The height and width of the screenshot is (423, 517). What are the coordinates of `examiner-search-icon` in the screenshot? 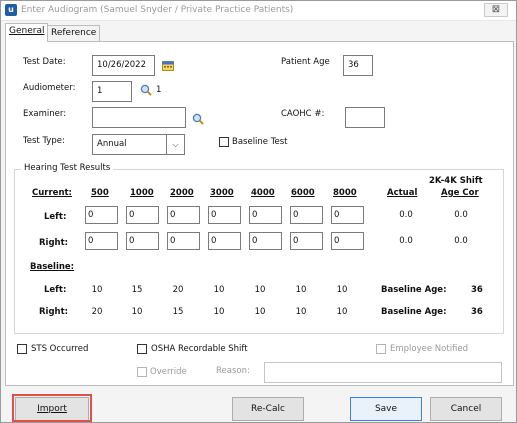 It's located at (198, 119).